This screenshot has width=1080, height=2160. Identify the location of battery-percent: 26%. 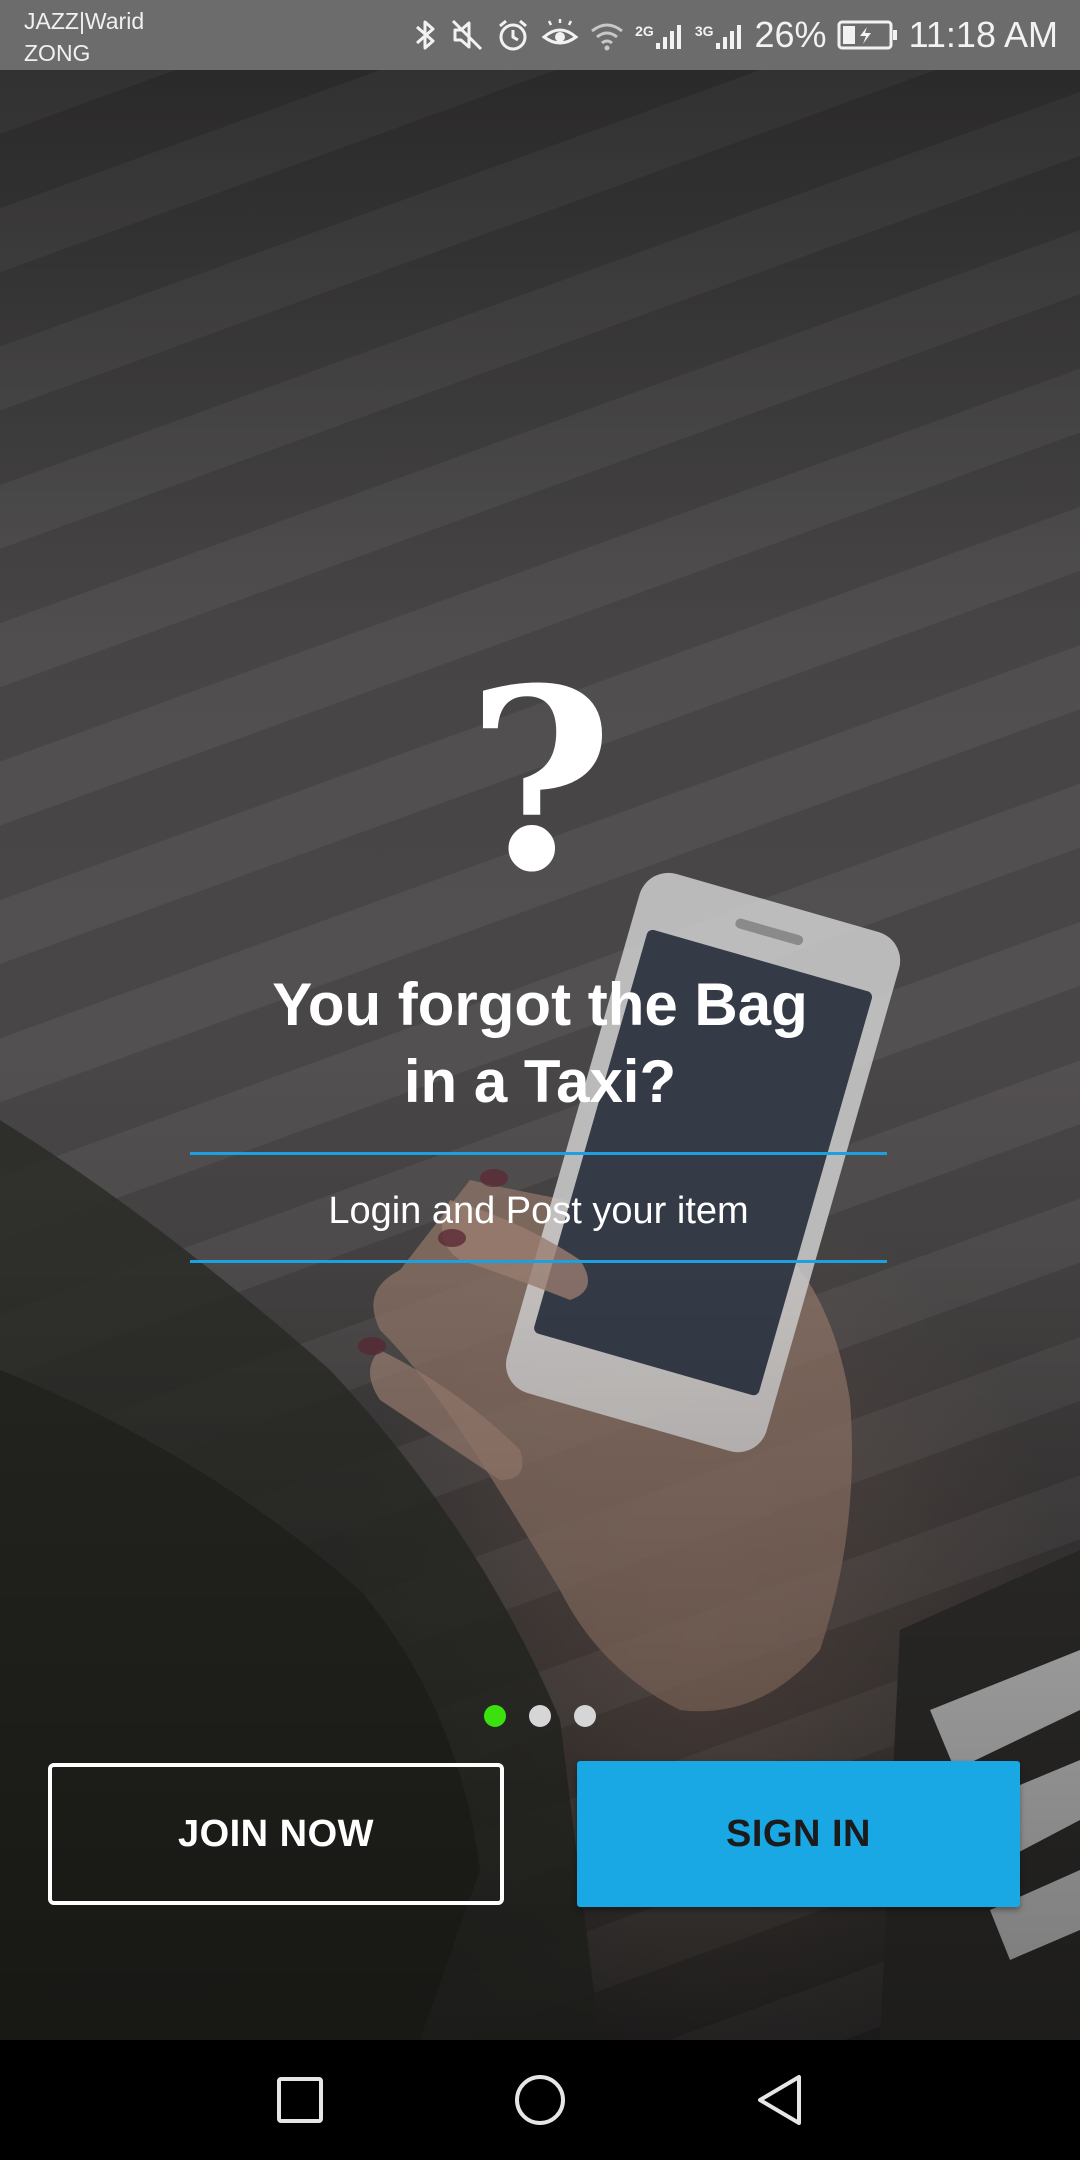
(790, 34).